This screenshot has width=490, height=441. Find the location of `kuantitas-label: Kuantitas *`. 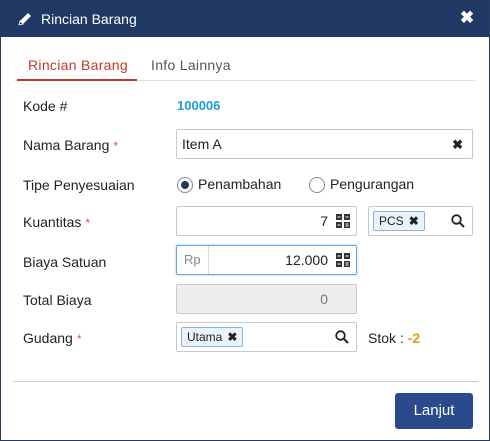

kuantitas-label: Kuantitas * is located at coordinates (56, 222).